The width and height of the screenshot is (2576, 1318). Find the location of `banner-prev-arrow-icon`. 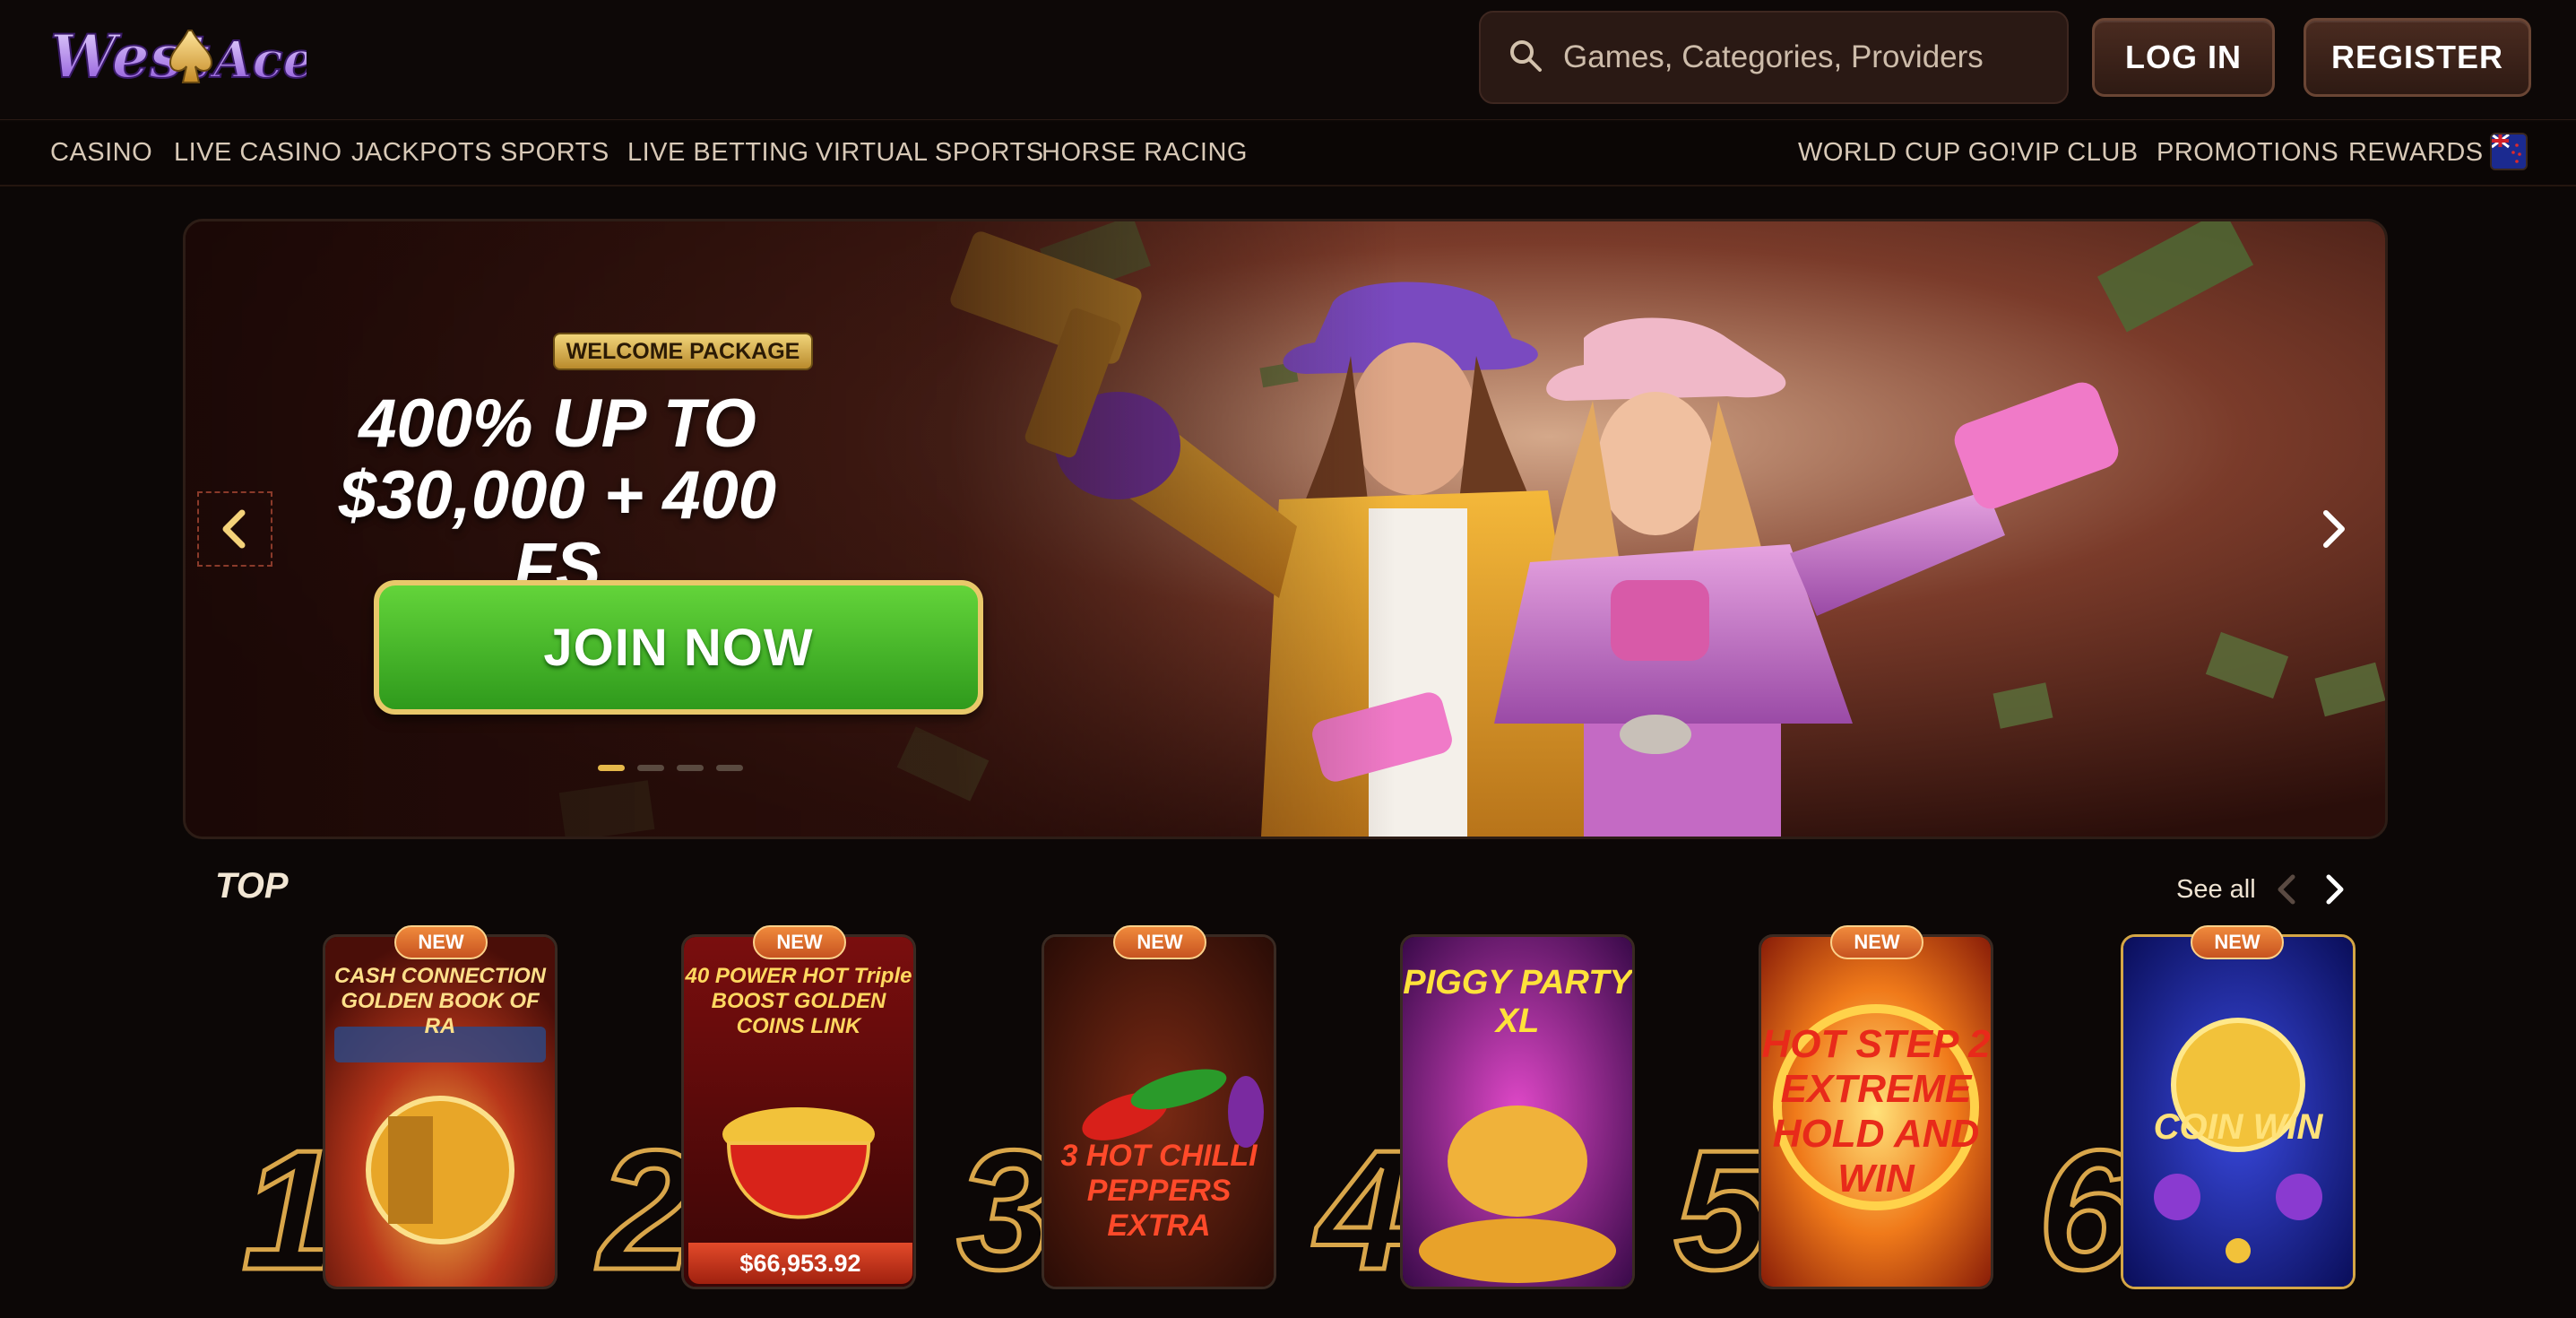

banner-prev-arrow-icon is located at coordinates (234, 529).